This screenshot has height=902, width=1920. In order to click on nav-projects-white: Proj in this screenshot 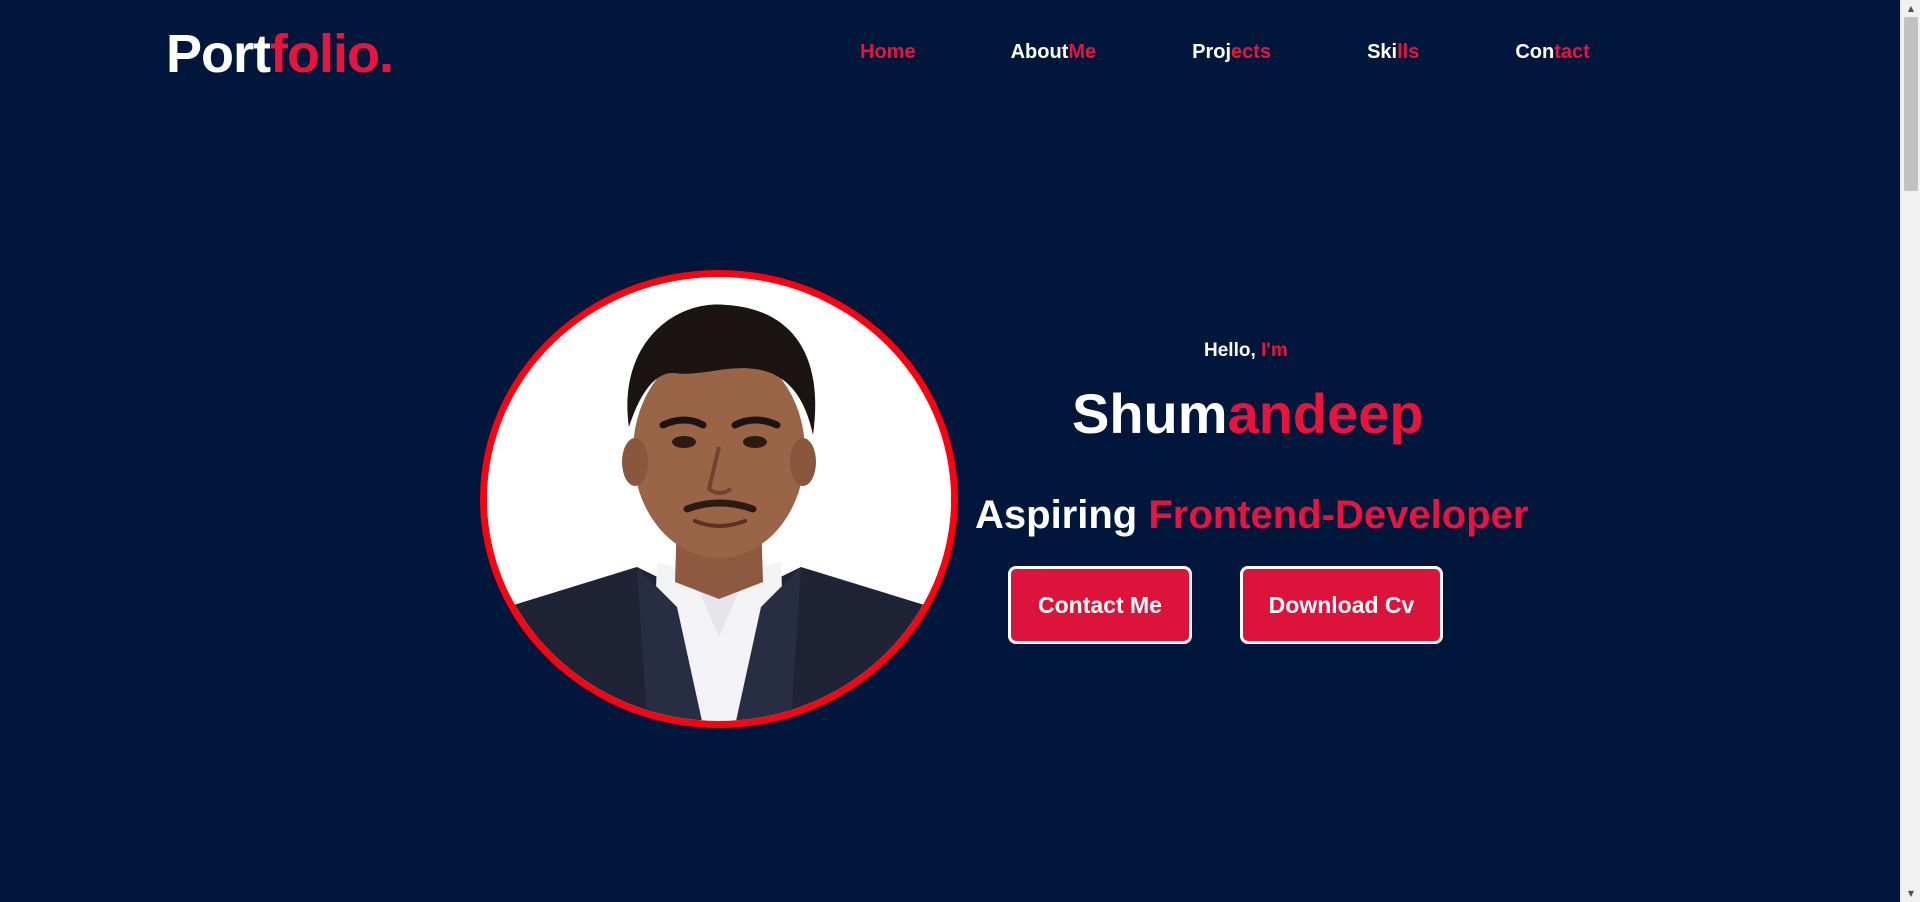, I will do `click(1212, 52)`.